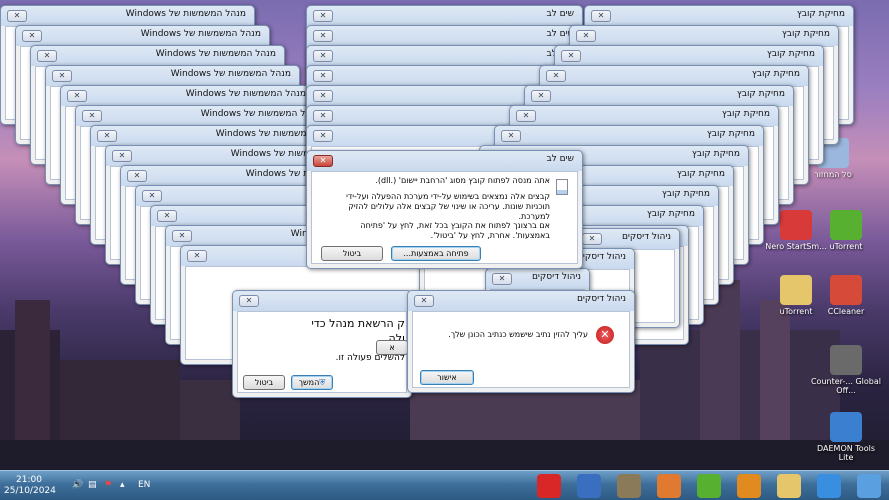 The height and width of the screenshot is (500, 889). Describe the element at coordinates (601, 299) in the screenshot. I see `dialog-title: ניהול דיסקים` at that location.